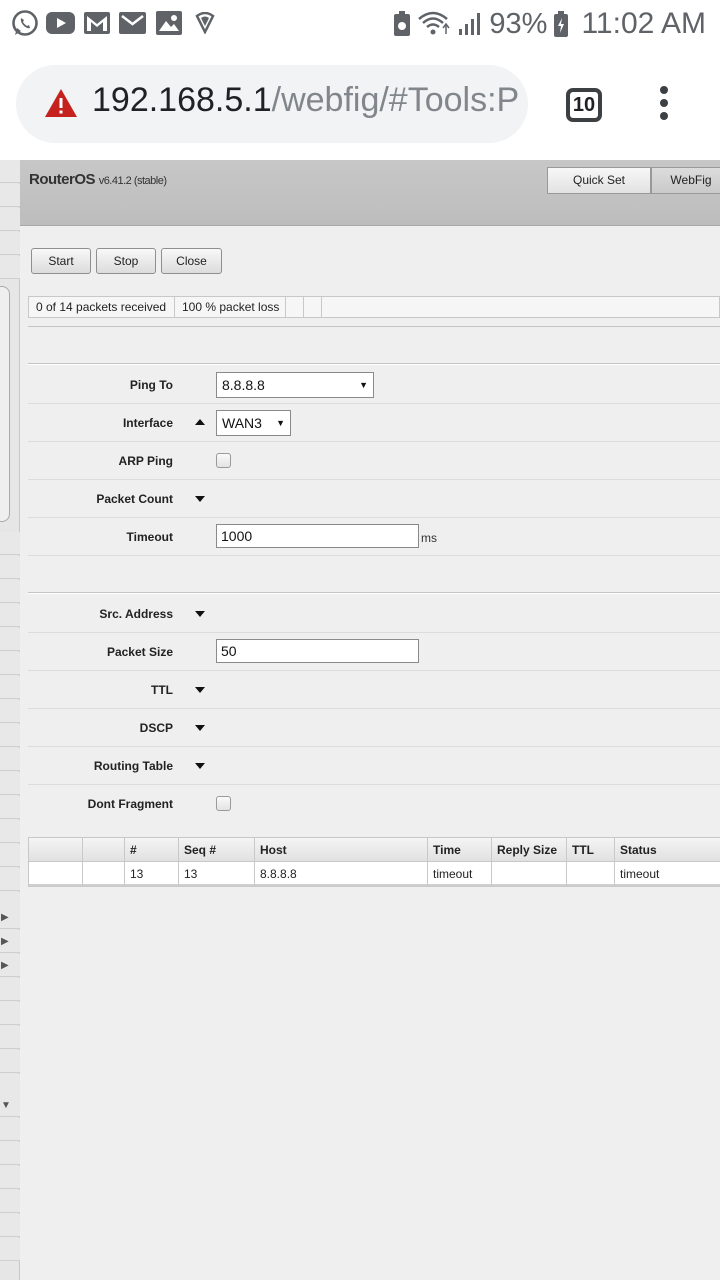  What do you see at coordinates (305, 100) in the screenshot?
I see `url-text: 192.168.5.1/webfig/#Tools:P` at bounding box center [305, 100].